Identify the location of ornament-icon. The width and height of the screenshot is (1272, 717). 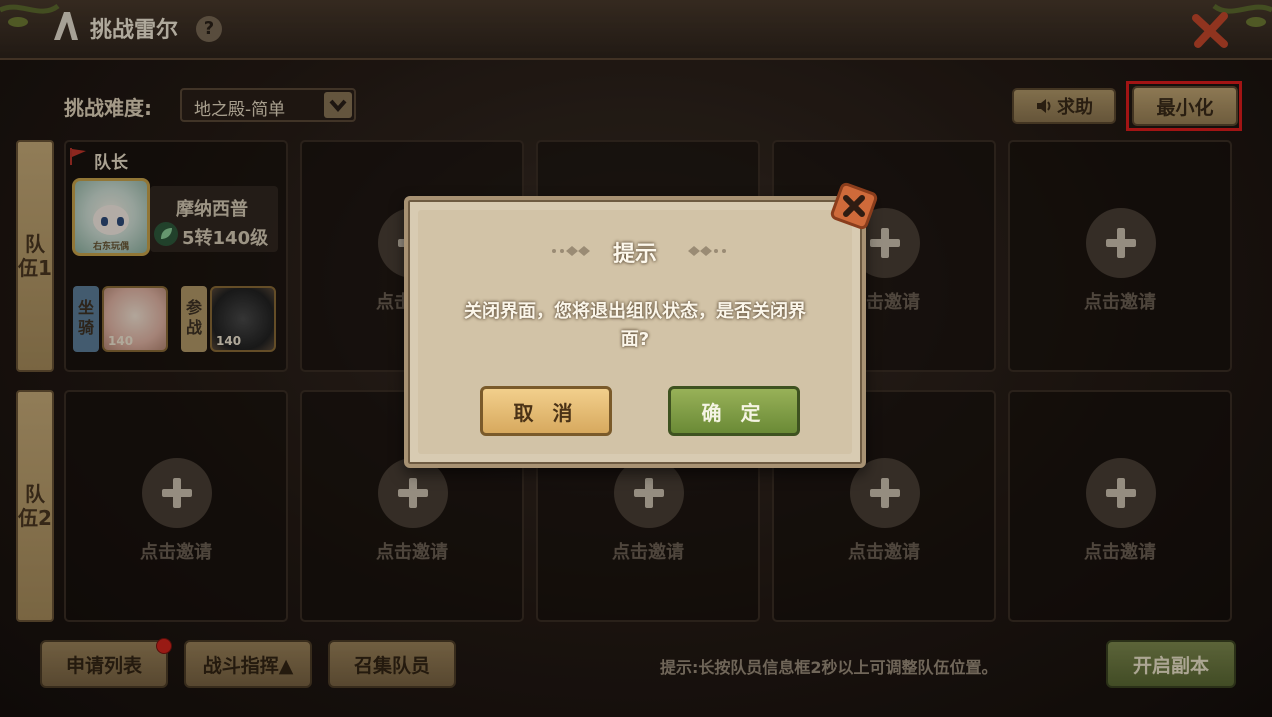
(707, 251).